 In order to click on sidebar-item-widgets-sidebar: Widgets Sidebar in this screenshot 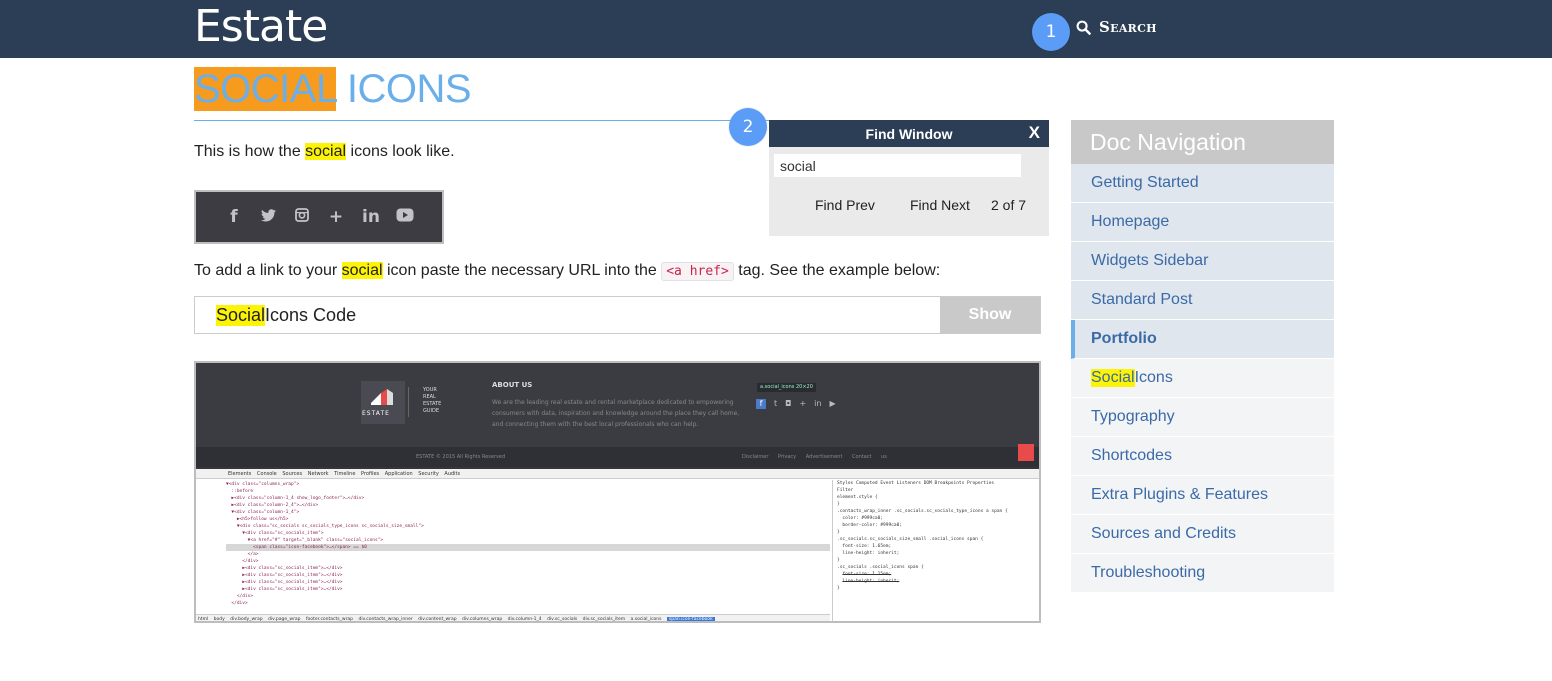, I will do `click(1202, 261)`.